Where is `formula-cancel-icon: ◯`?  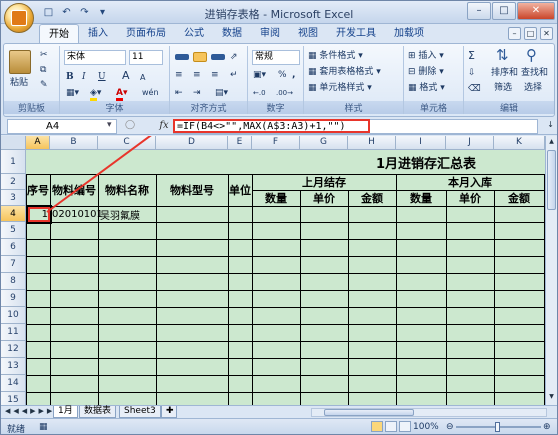
formula-cancel-icon: ◯ is located at coordinates (130, 125).